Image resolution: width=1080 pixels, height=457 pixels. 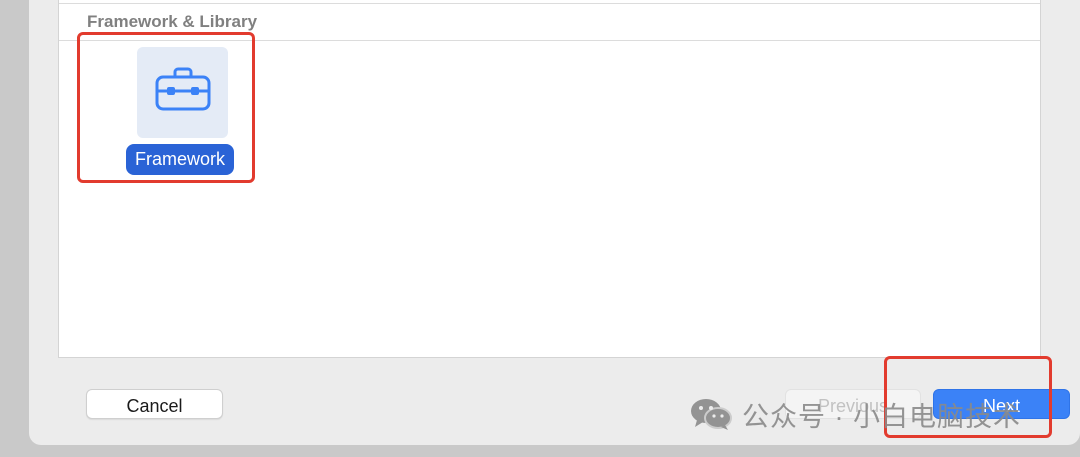 I want to click on wechat-icon, so click(x=711, y=414).